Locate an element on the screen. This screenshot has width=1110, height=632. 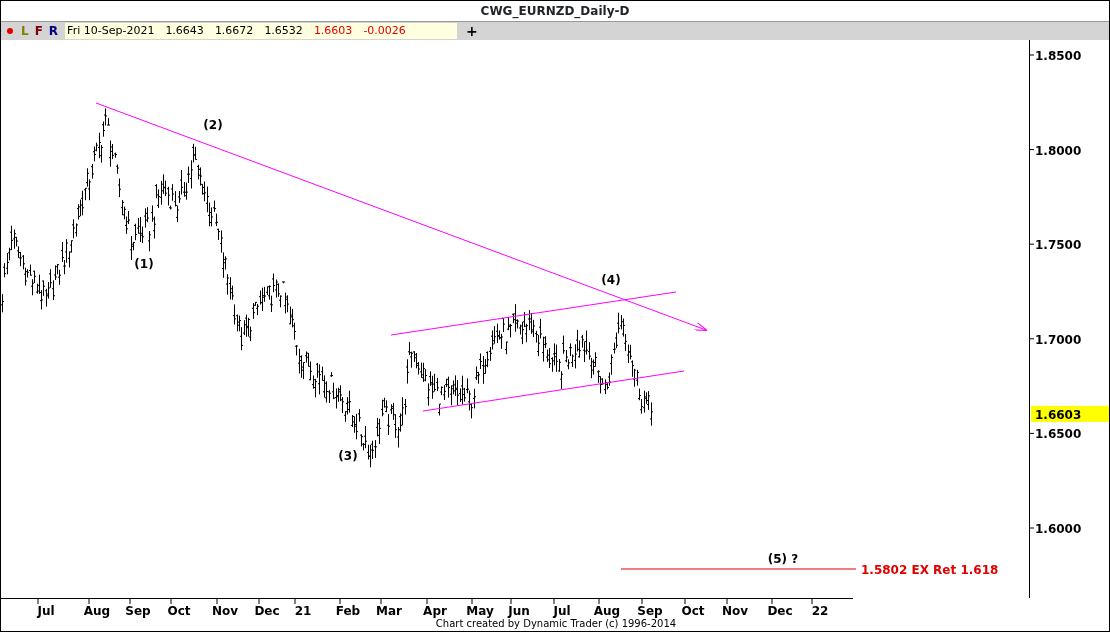
toolbar-button: R is located at coordinates (53, 31).